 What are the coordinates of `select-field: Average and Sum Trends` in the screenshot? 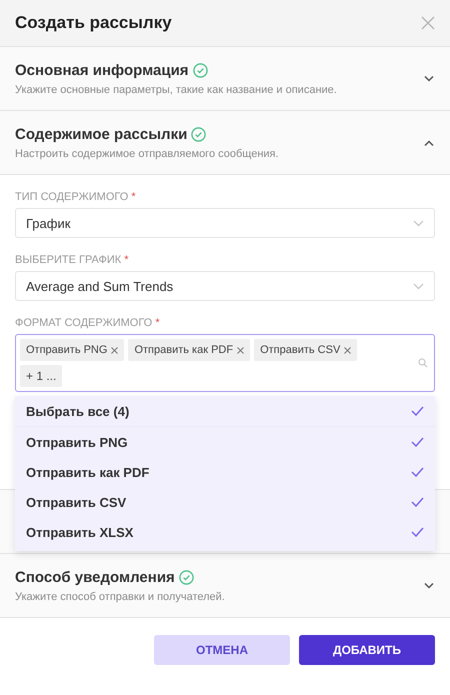 It's located at (225, 286).